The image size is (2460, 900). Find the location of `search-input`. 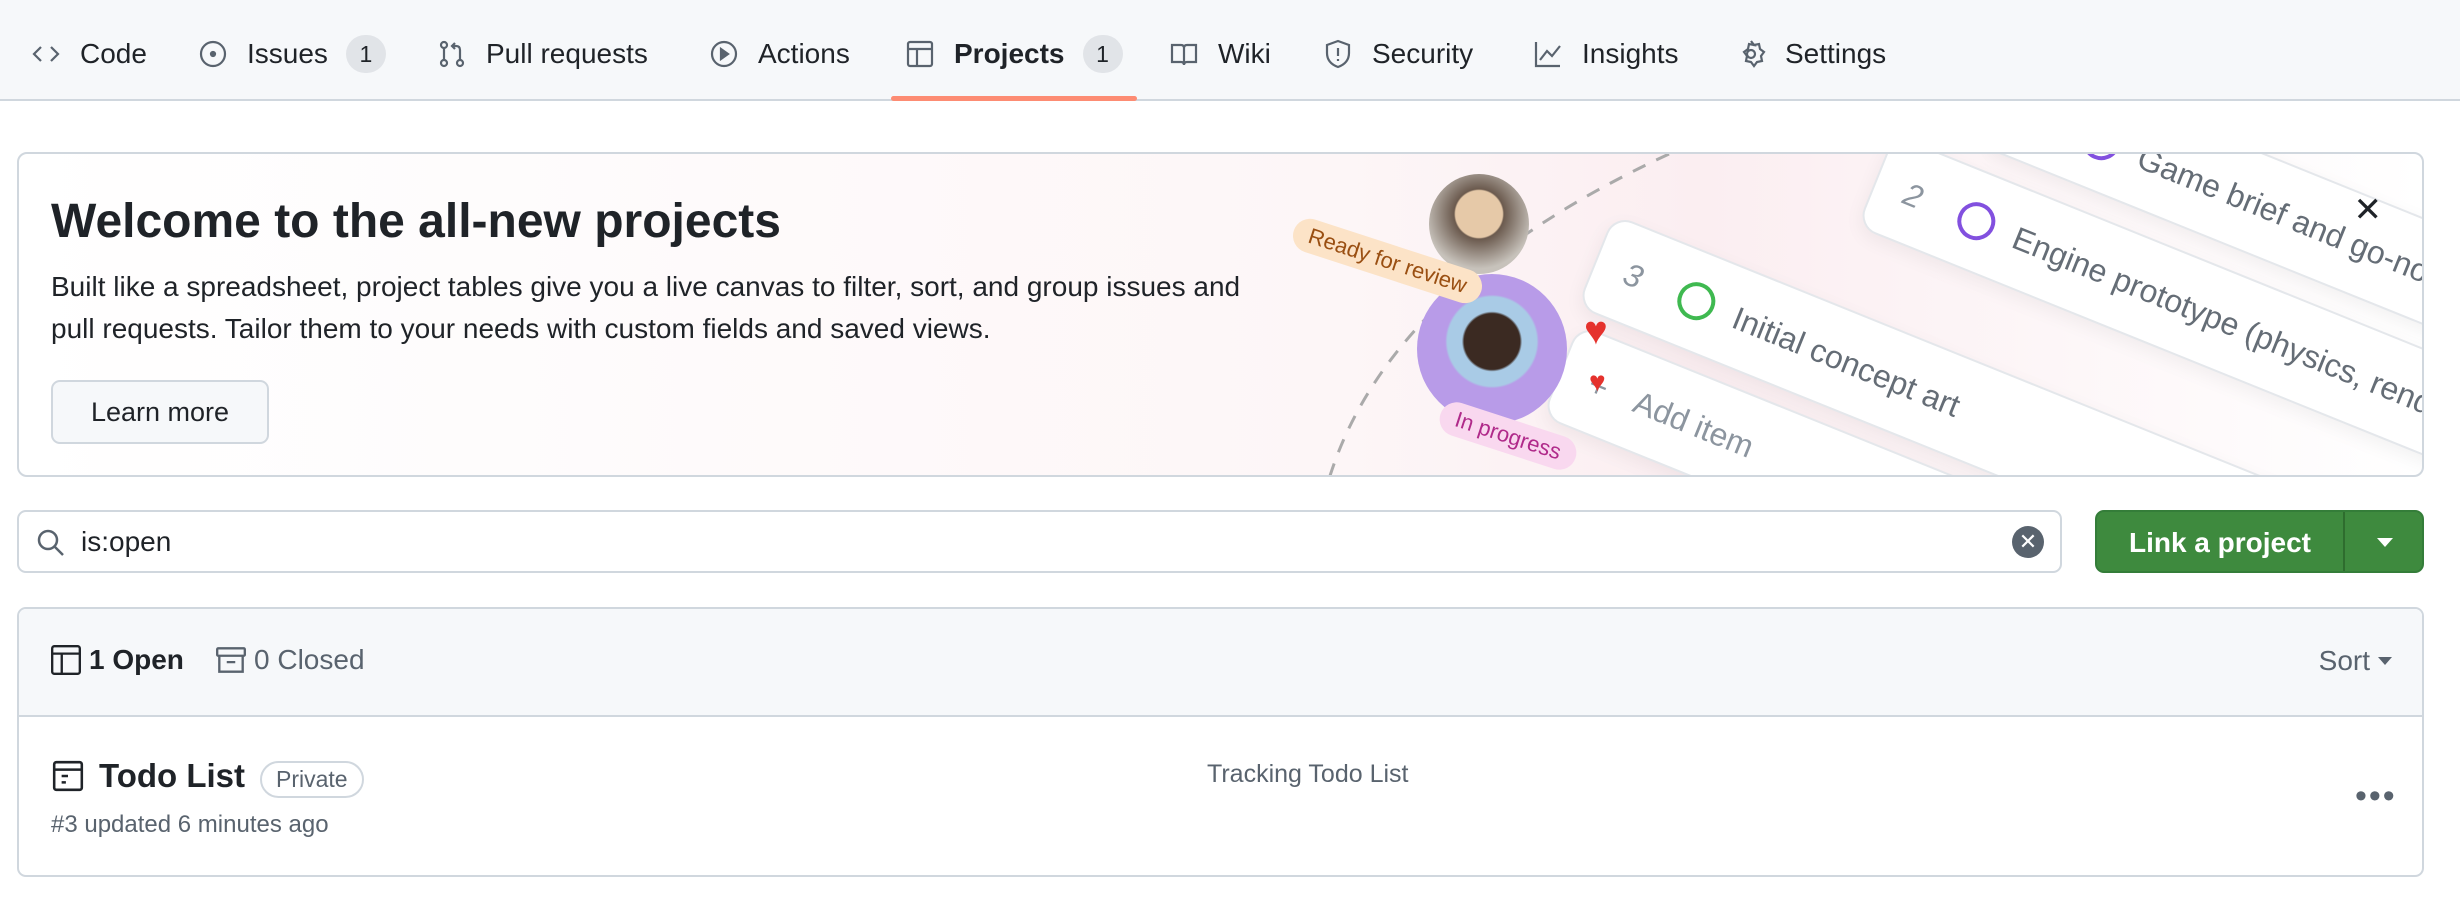

search-input is located at coordinates (1031, 542).